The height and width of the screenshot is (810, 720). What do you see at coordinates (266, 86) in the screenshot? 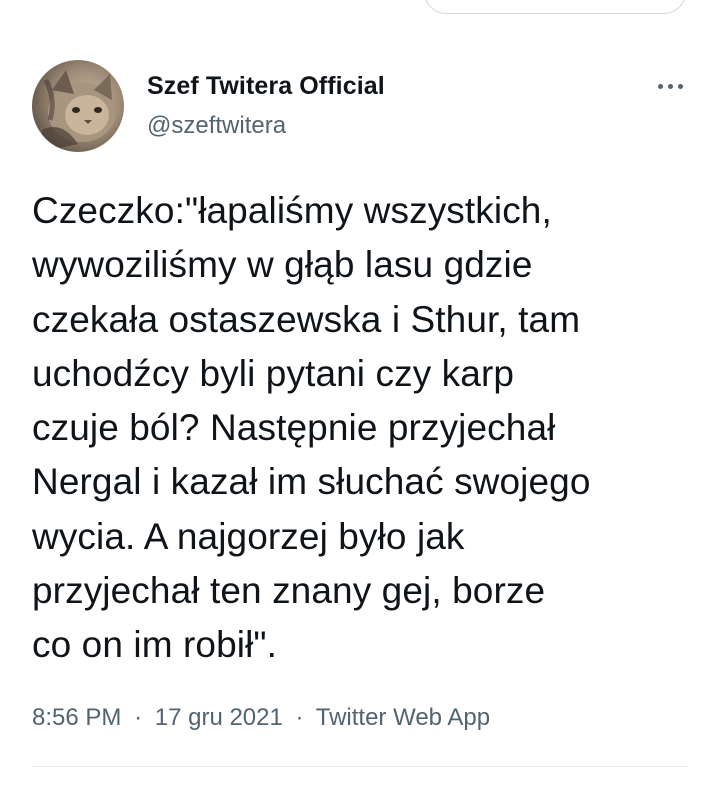
I see `author-display-name: Szef Twitera Official` at bounding box center [266, 86].